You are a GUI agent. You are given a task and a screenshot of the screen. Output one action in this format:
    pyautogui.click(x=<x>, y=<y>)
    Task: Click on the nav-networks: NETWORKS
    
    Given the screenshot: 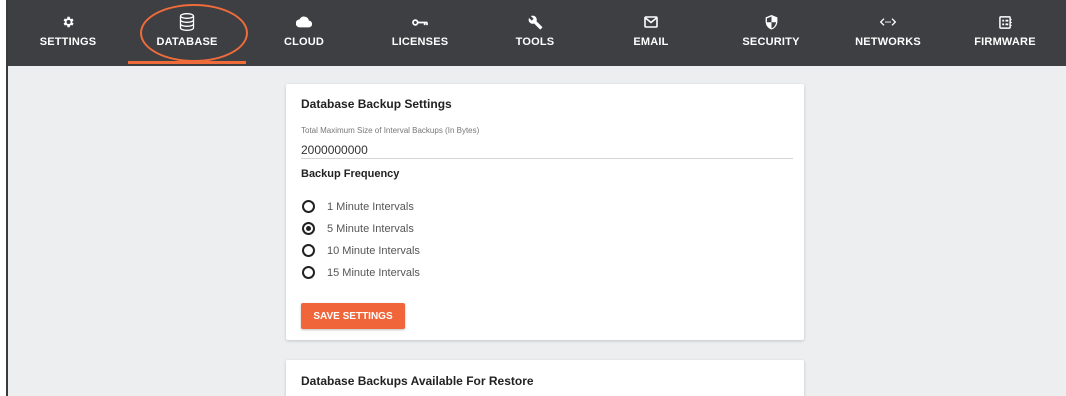 What is the action you would take?
    pyautogui.click(x=888, y=33)
    